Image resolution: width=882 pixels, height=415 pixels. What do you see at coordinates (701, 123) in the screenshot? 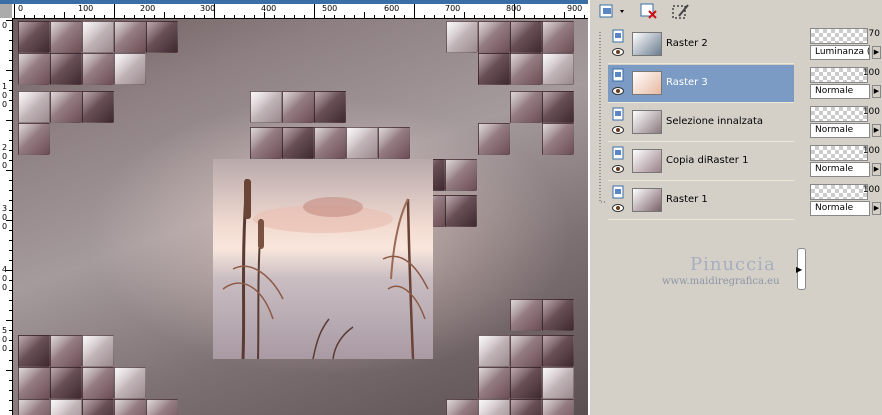
I see `layer-row: Selezione innalzata` at bounding box center [701, 123].